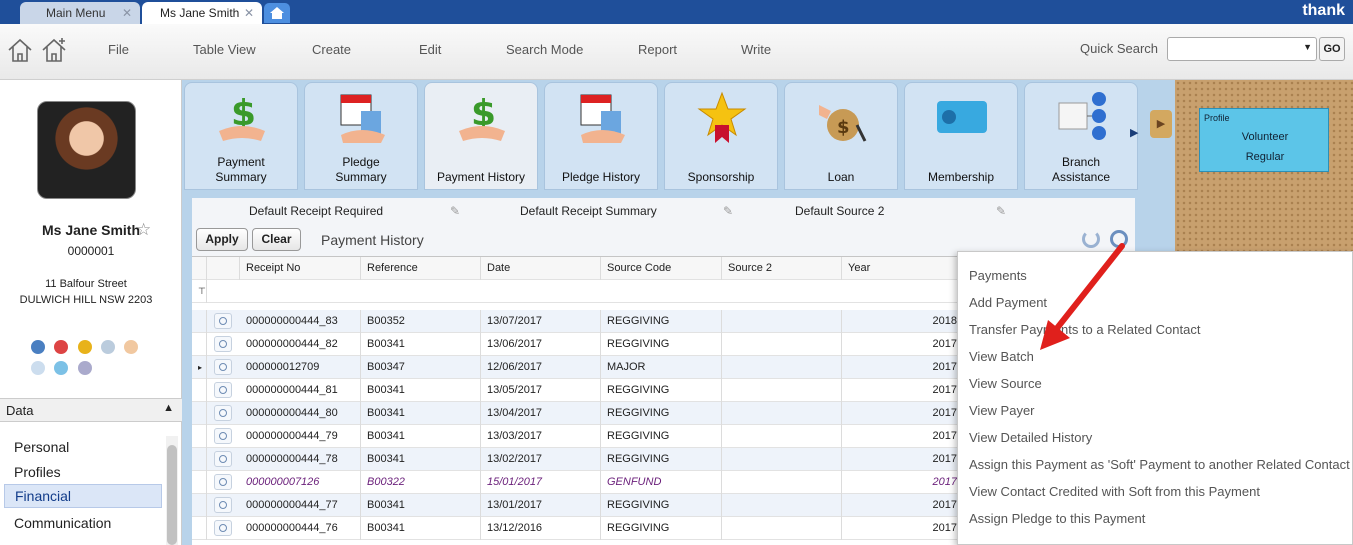 Image resolution: width=1353 pixels, height=545 pixels. Describe the element at coordinates (661, 268) in the screenshot. I see `column-header: Source Code` at that location.